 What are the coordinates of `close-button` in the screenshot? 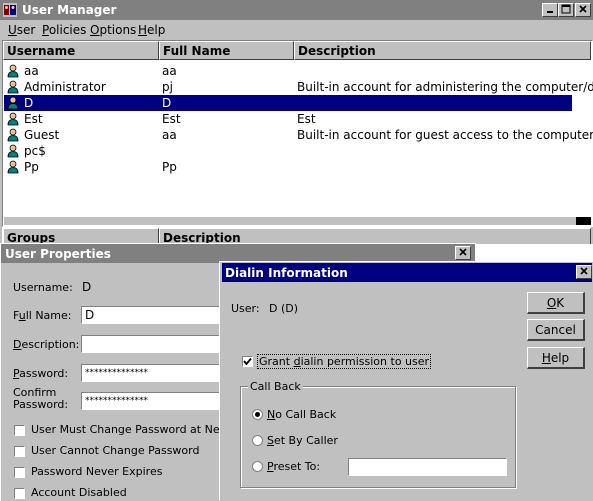 It's located at (583, 10).